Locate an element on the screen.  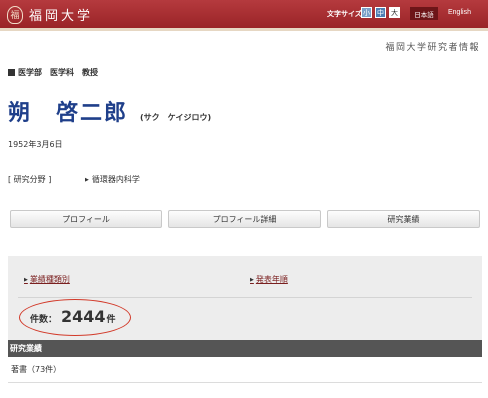
site-subtitle: 福岡大学研究者情報 is located at coordinates (432, 48).